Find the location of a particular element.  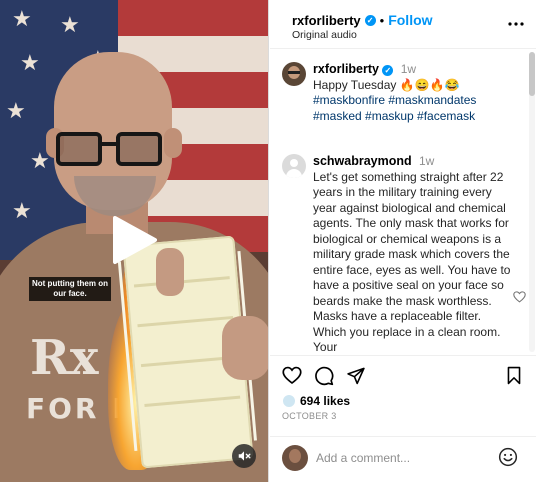

bookmark-icon is located at coordinates (514, 375).